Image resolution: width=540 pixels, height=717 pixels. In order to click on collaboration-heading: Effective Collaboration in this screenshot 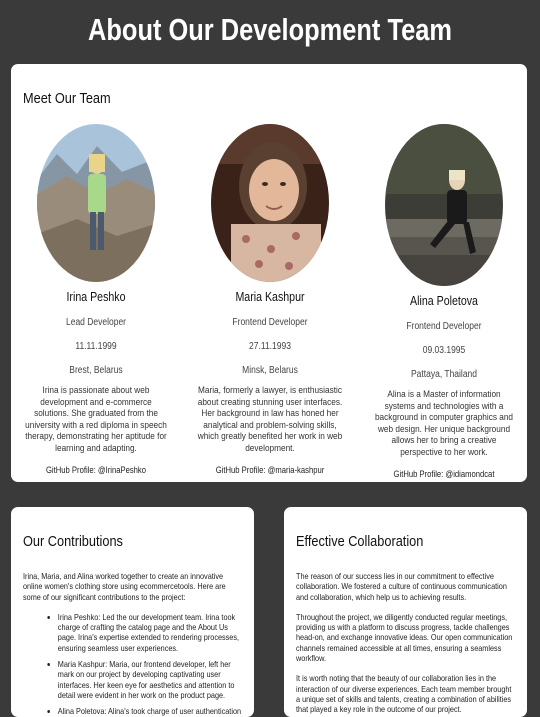, I will do `click(360, 541)`.